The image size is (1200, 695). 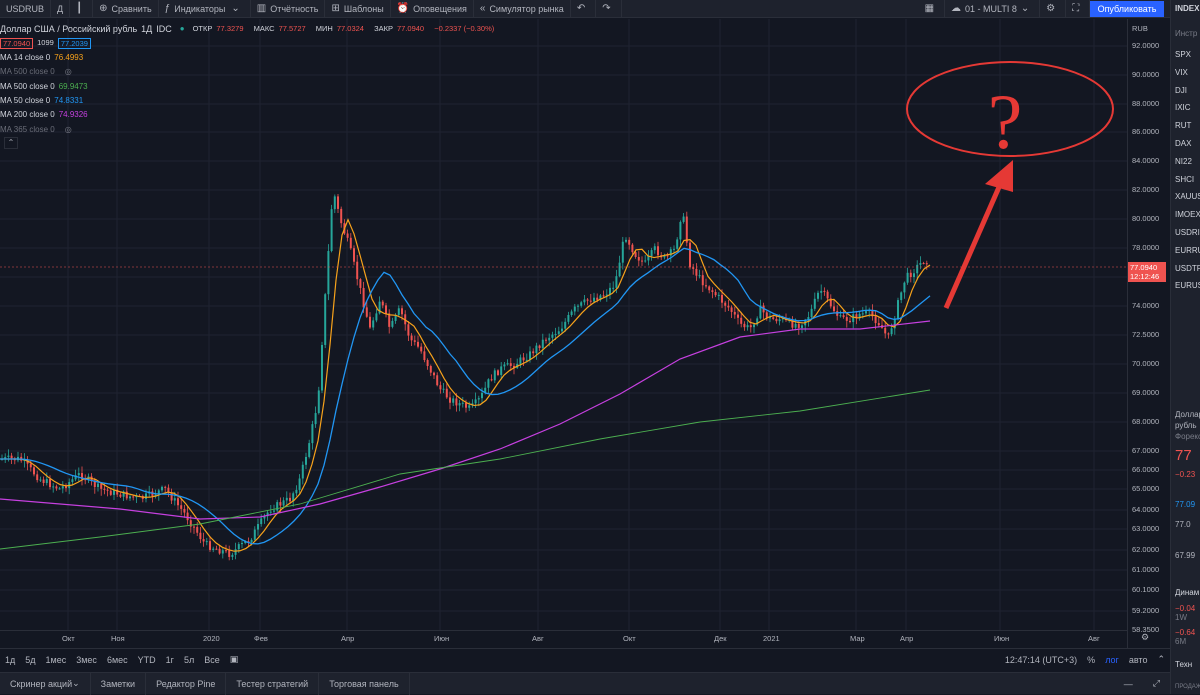 What do you see at coordinates (126, 9) in the screenshot?
I see `compare-button: ⊕ Сравнить` at bounding box center [126, 9].